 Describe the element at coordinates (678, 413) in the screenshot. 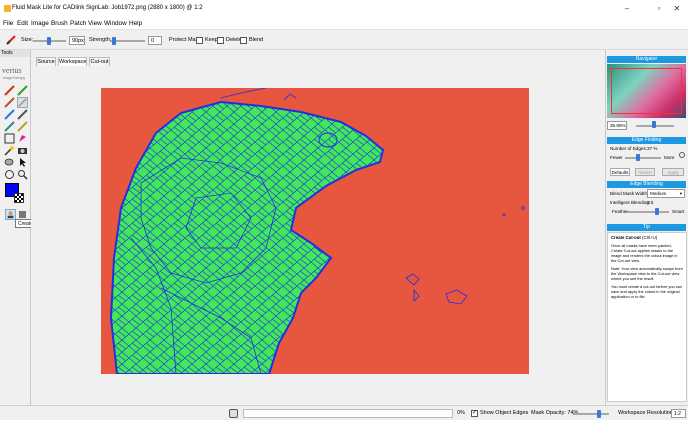

I see `workspace-resolution-select: 1:2` at that location.